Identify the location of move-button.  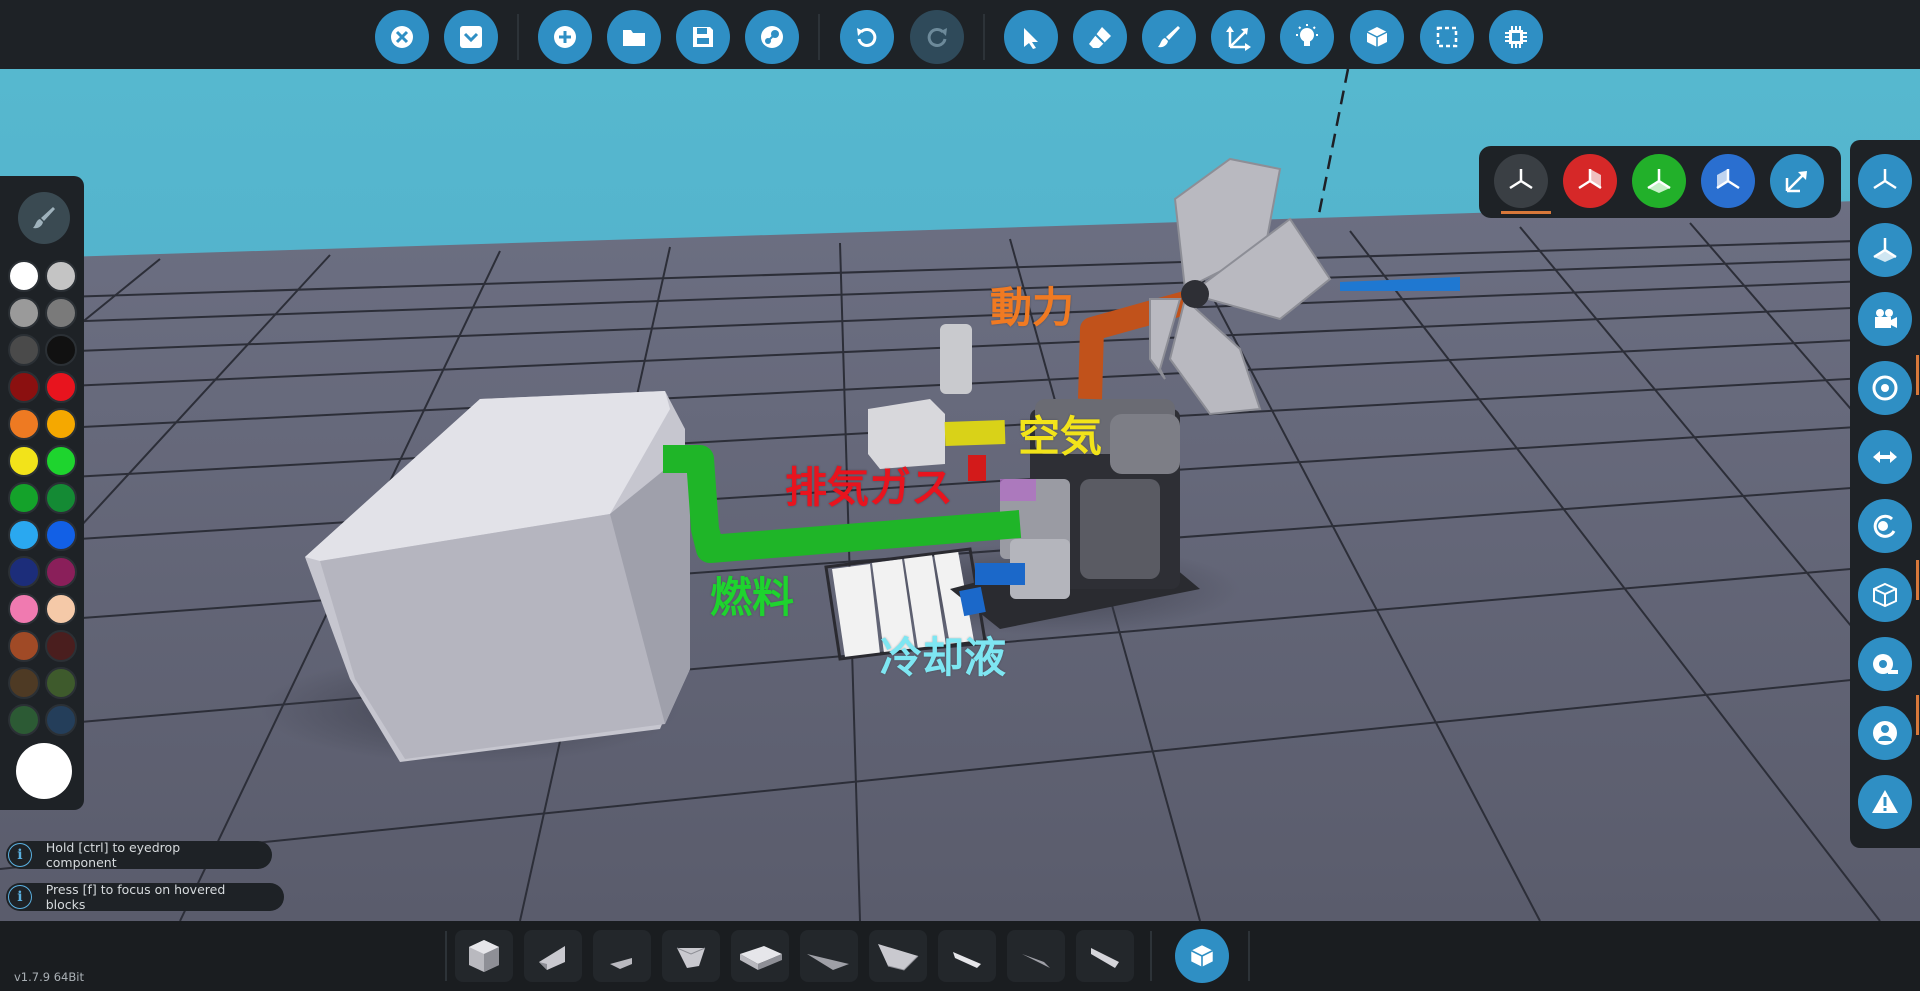
(1238, 37).